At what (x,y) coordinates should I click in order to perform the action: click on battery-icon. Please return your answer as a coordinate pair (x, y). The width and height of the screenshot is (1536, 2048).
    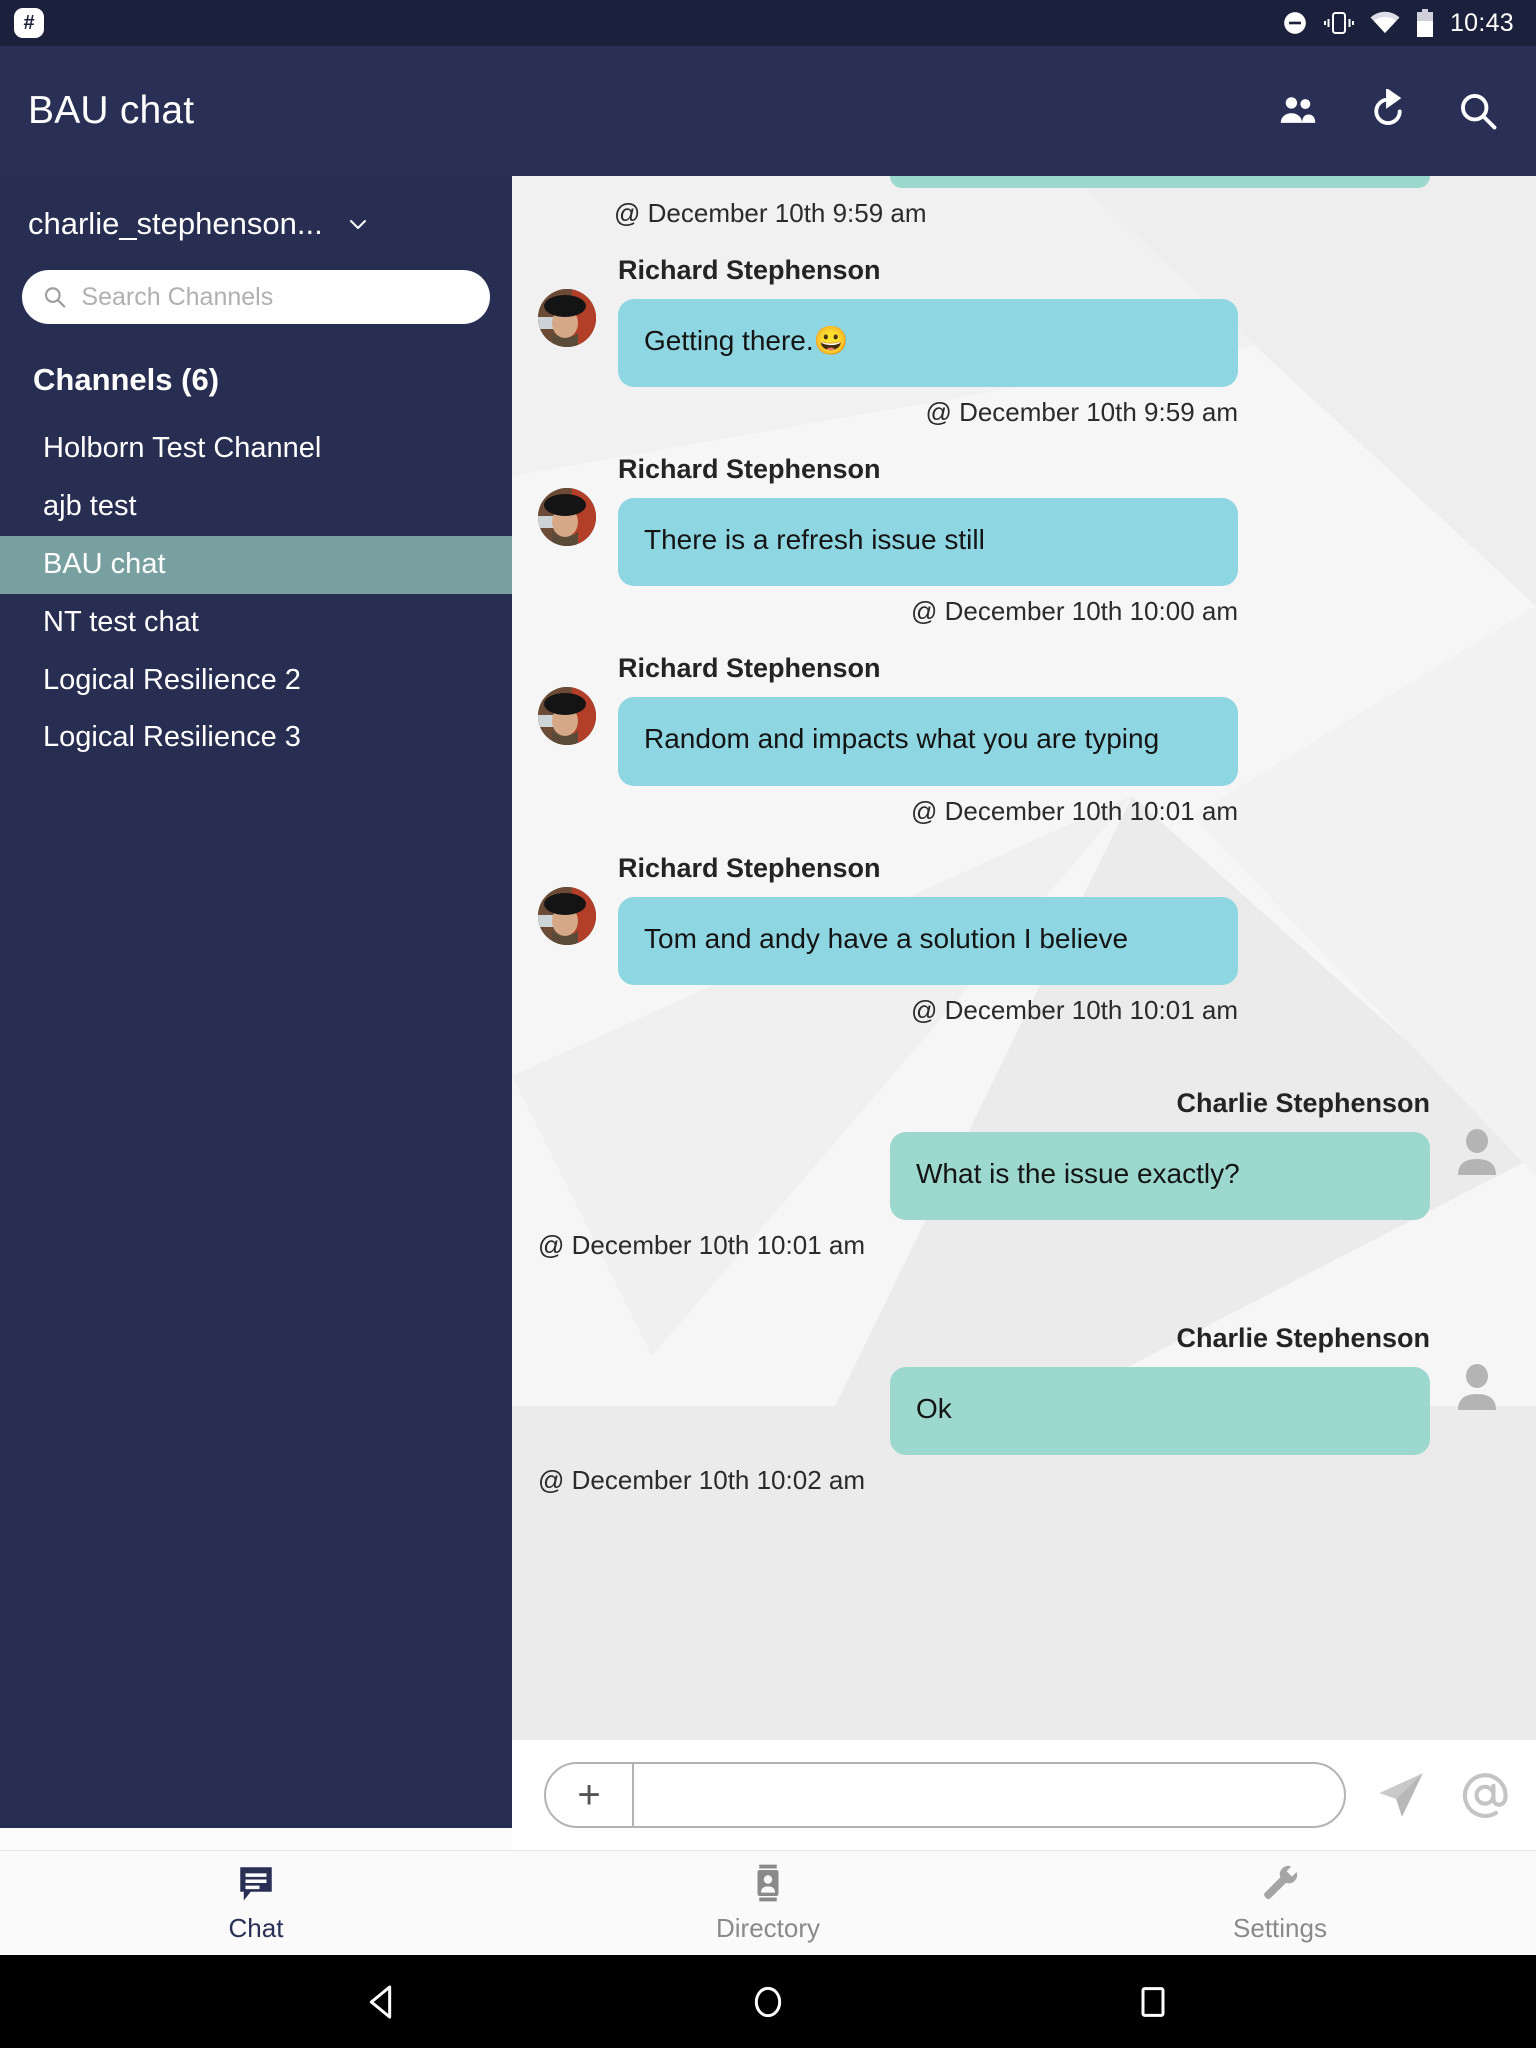
    Looking at the image, I should click on (1424, 23).